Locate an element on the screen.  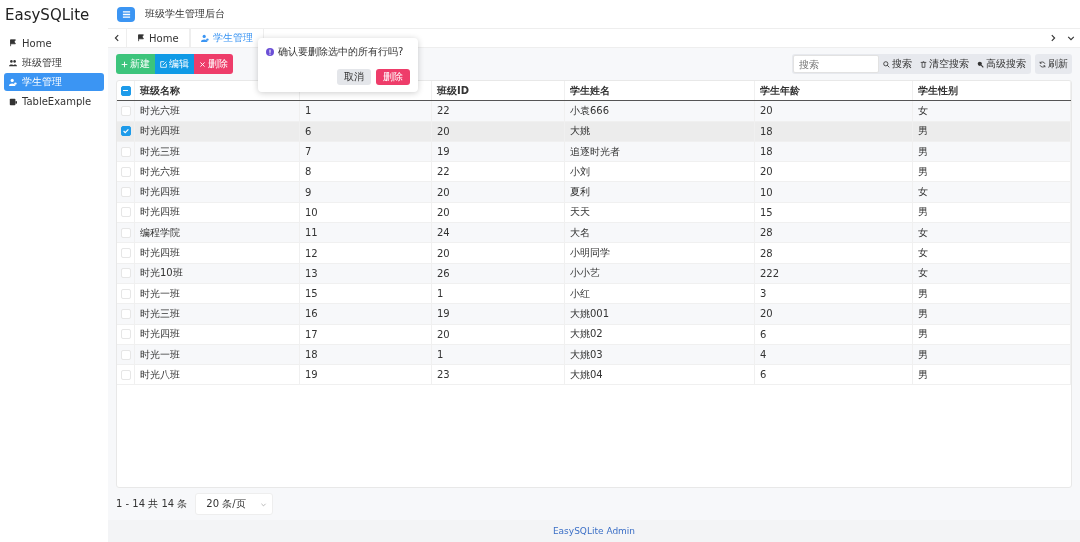
confirm-message: 确认要删除选中的所有行吗? is located at coordinates (341, 52).